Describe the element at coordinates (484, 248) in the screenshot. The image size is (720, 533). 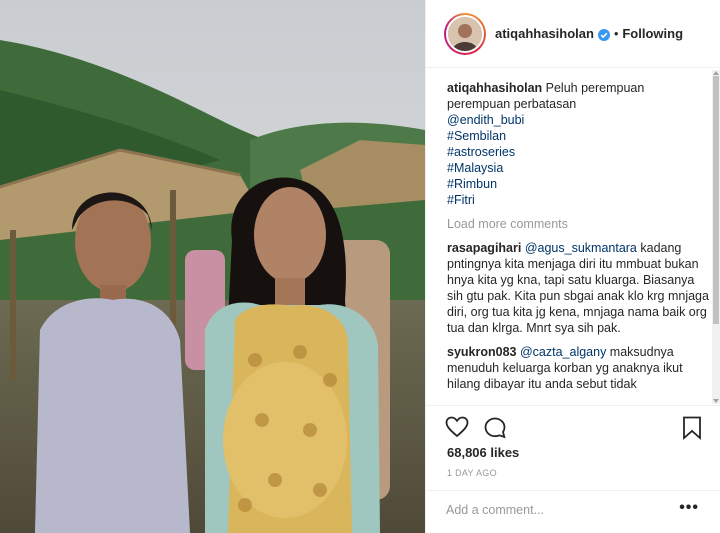
I see `comment-username: rasapagihari` at that location.